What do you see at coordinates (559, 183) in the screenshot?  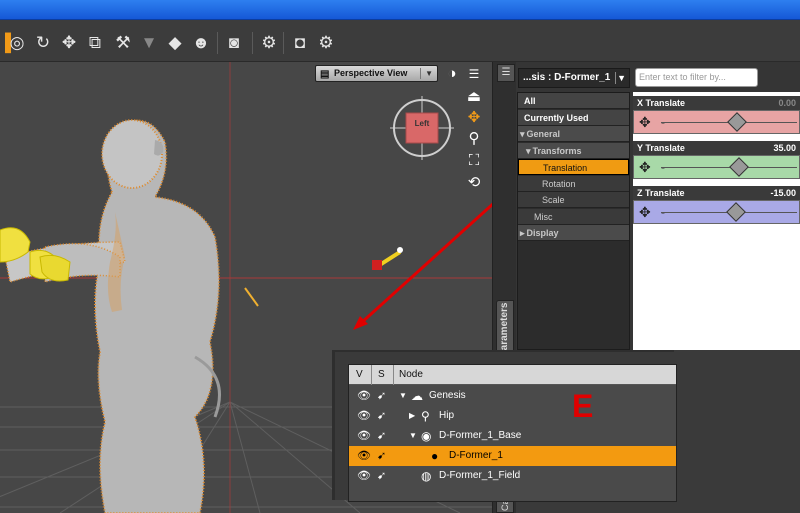 I see `tree-item-label: Rotation` at bounding box center [559, 183].